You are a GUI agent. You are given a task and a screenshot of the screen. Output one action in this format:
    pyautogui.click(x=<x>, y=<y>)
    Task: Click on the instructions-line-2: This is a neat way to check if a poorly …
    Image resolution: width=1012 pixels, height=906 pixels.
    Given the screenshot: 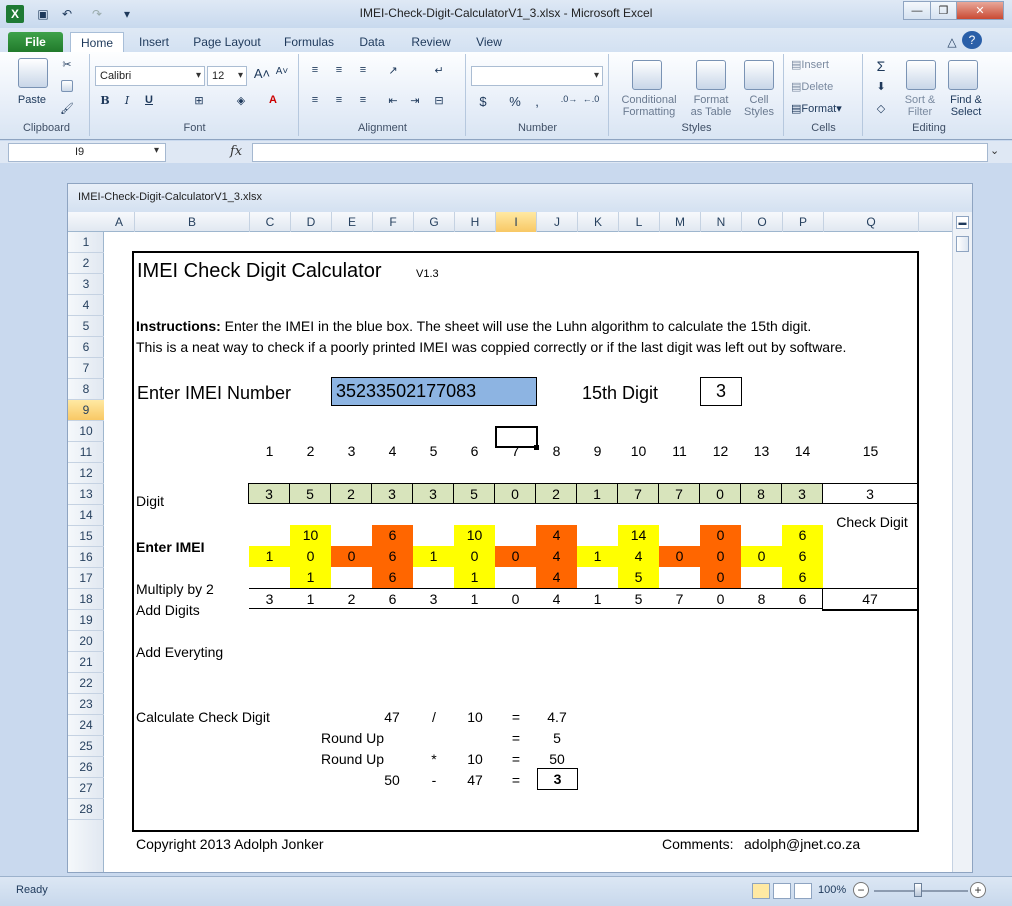 What is the action you would take?
    pyautogui.click(x=491, y=347)
    